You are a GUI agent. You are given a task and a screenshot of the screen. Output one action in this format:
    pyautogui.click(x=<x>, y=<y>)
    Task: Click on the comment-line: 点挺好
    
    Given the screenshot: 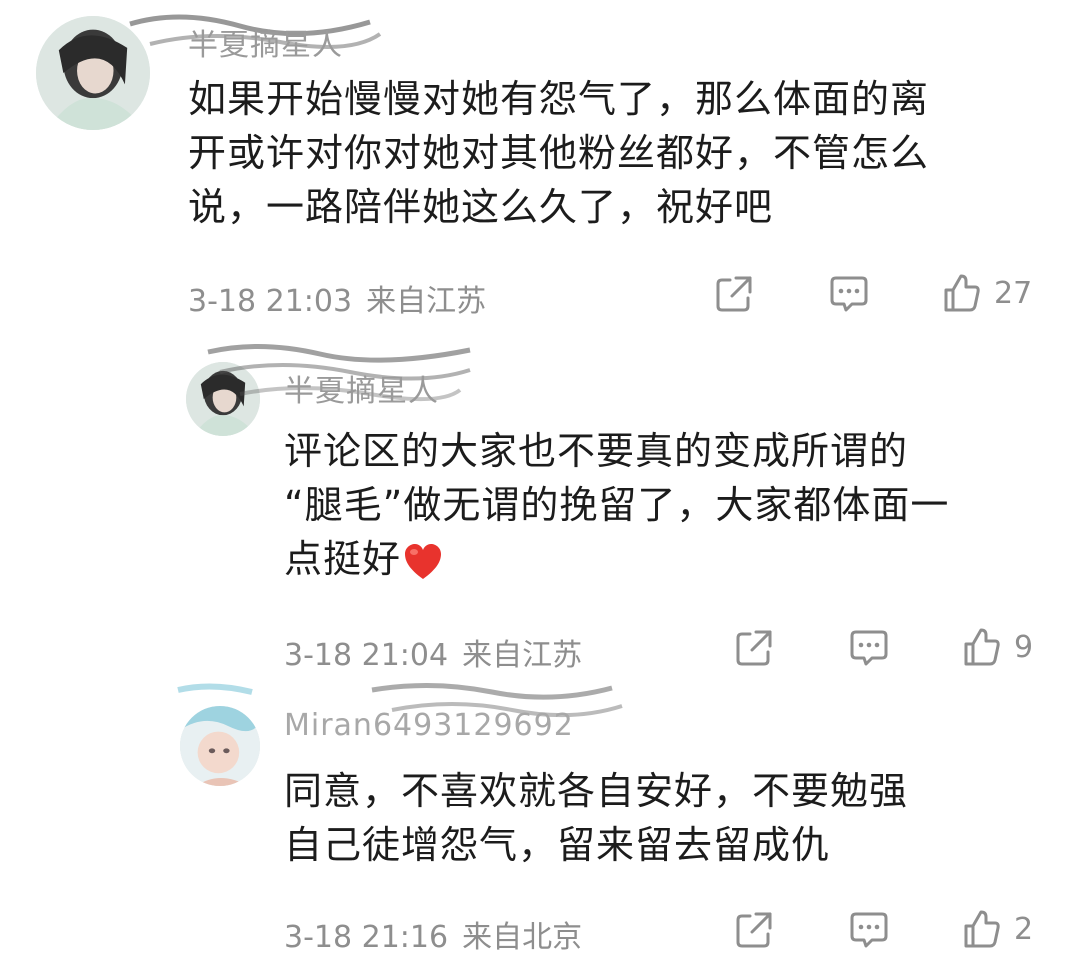 What is the action you would take?
    pyautogui.click(x=616, y=559)
    